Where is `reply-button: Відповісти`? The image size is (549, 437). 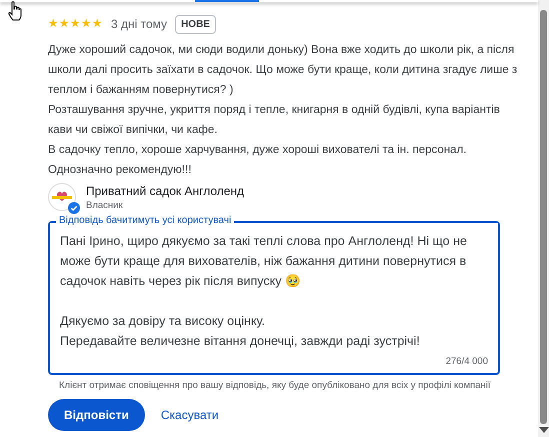 reply-button: Відповісти is located at coordinates (96, 415).